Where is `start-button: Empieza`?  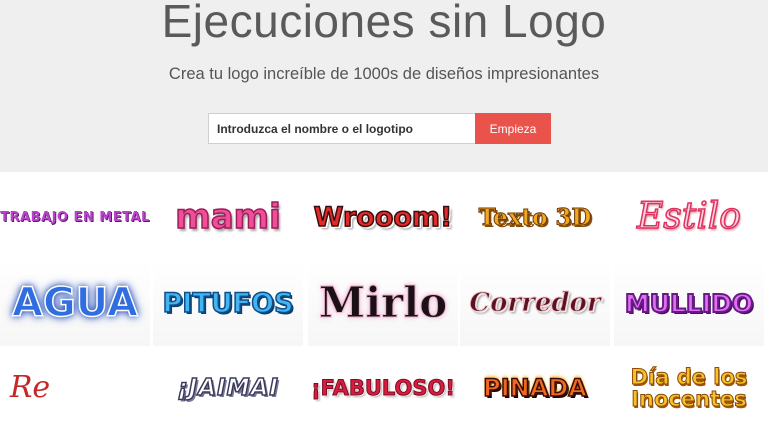
start-button: Empieza is located at coordinates (513, 128).